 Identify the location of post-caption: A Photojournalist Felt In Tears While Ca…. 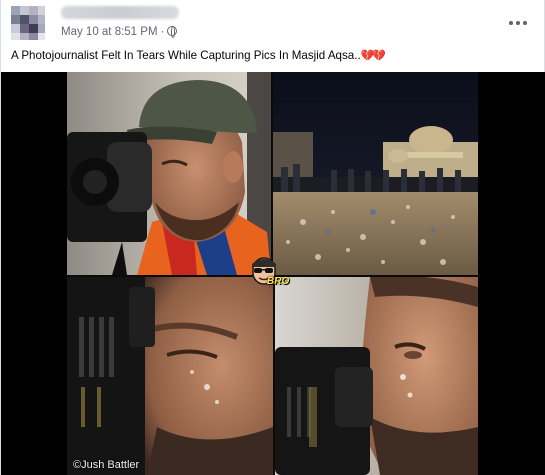
(198, 55).